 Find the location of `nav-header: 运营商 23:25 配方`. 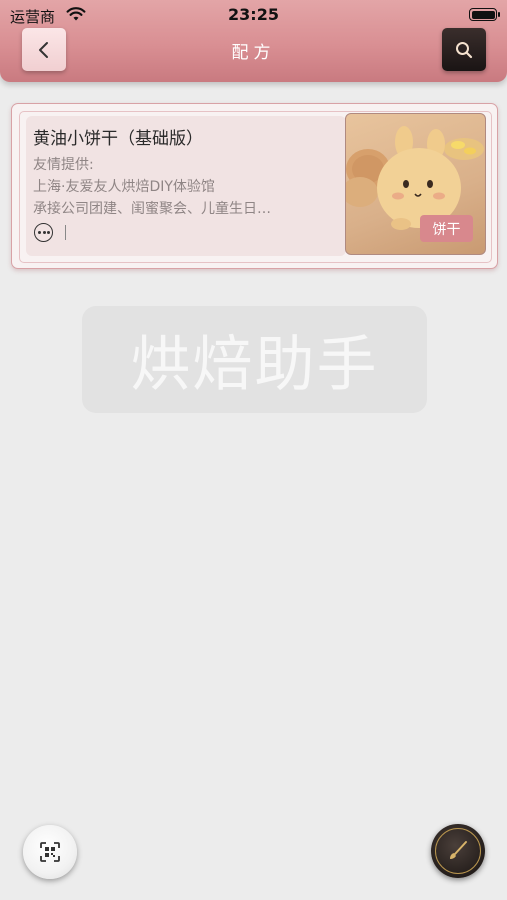

nav-header: 运营商 23:25 配方 is located at coordinates (253, 41).